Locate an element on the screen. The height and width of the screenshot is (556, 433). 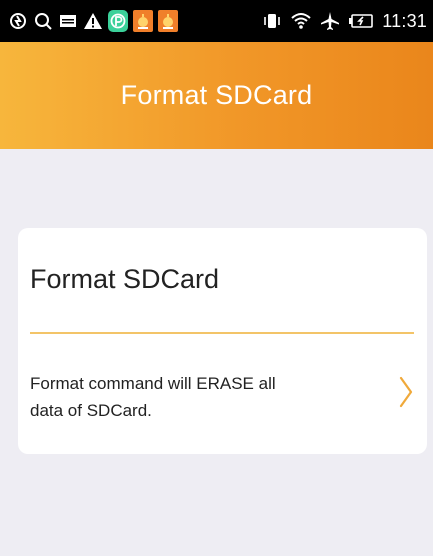
vibrate-icon is located at coordinates (272, 21).